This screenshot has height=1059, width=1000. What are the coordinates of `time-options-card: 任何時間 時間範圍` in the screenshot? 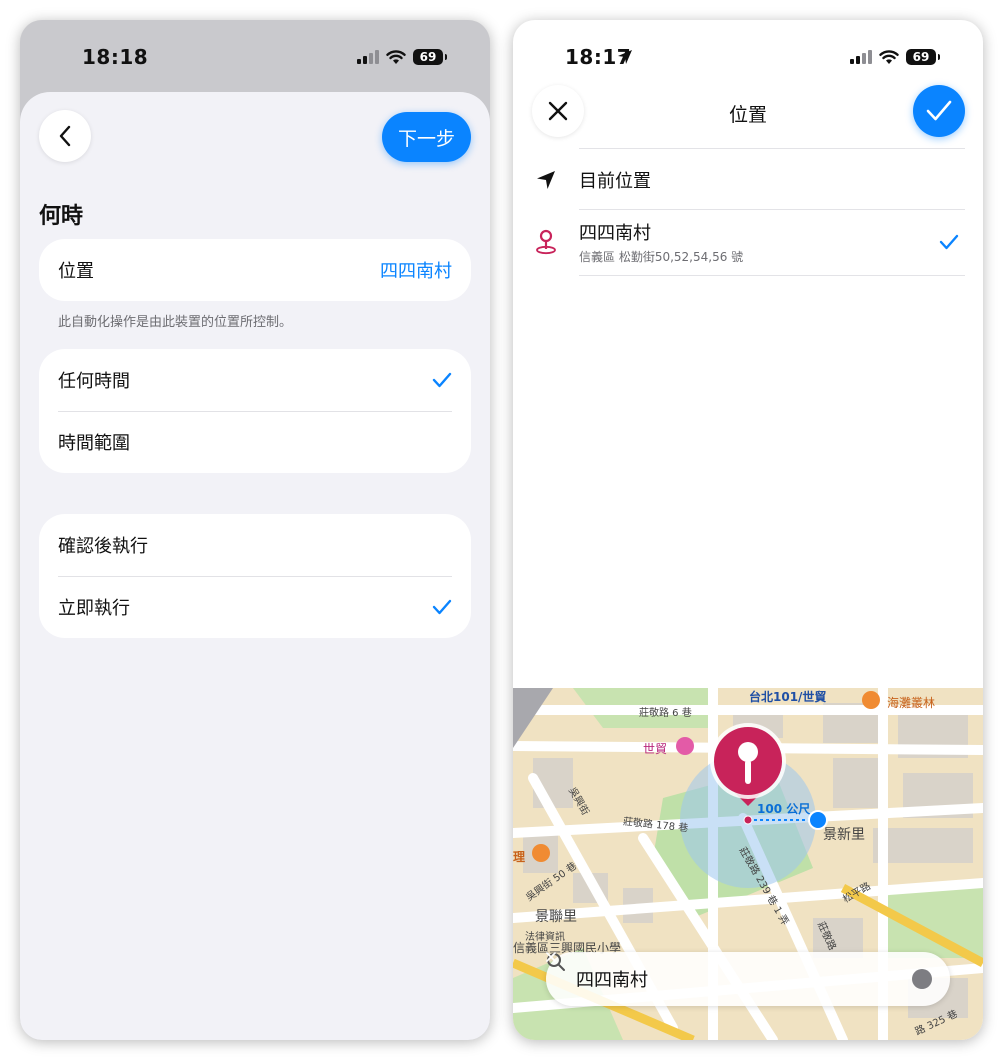 It's located at (255, 411).